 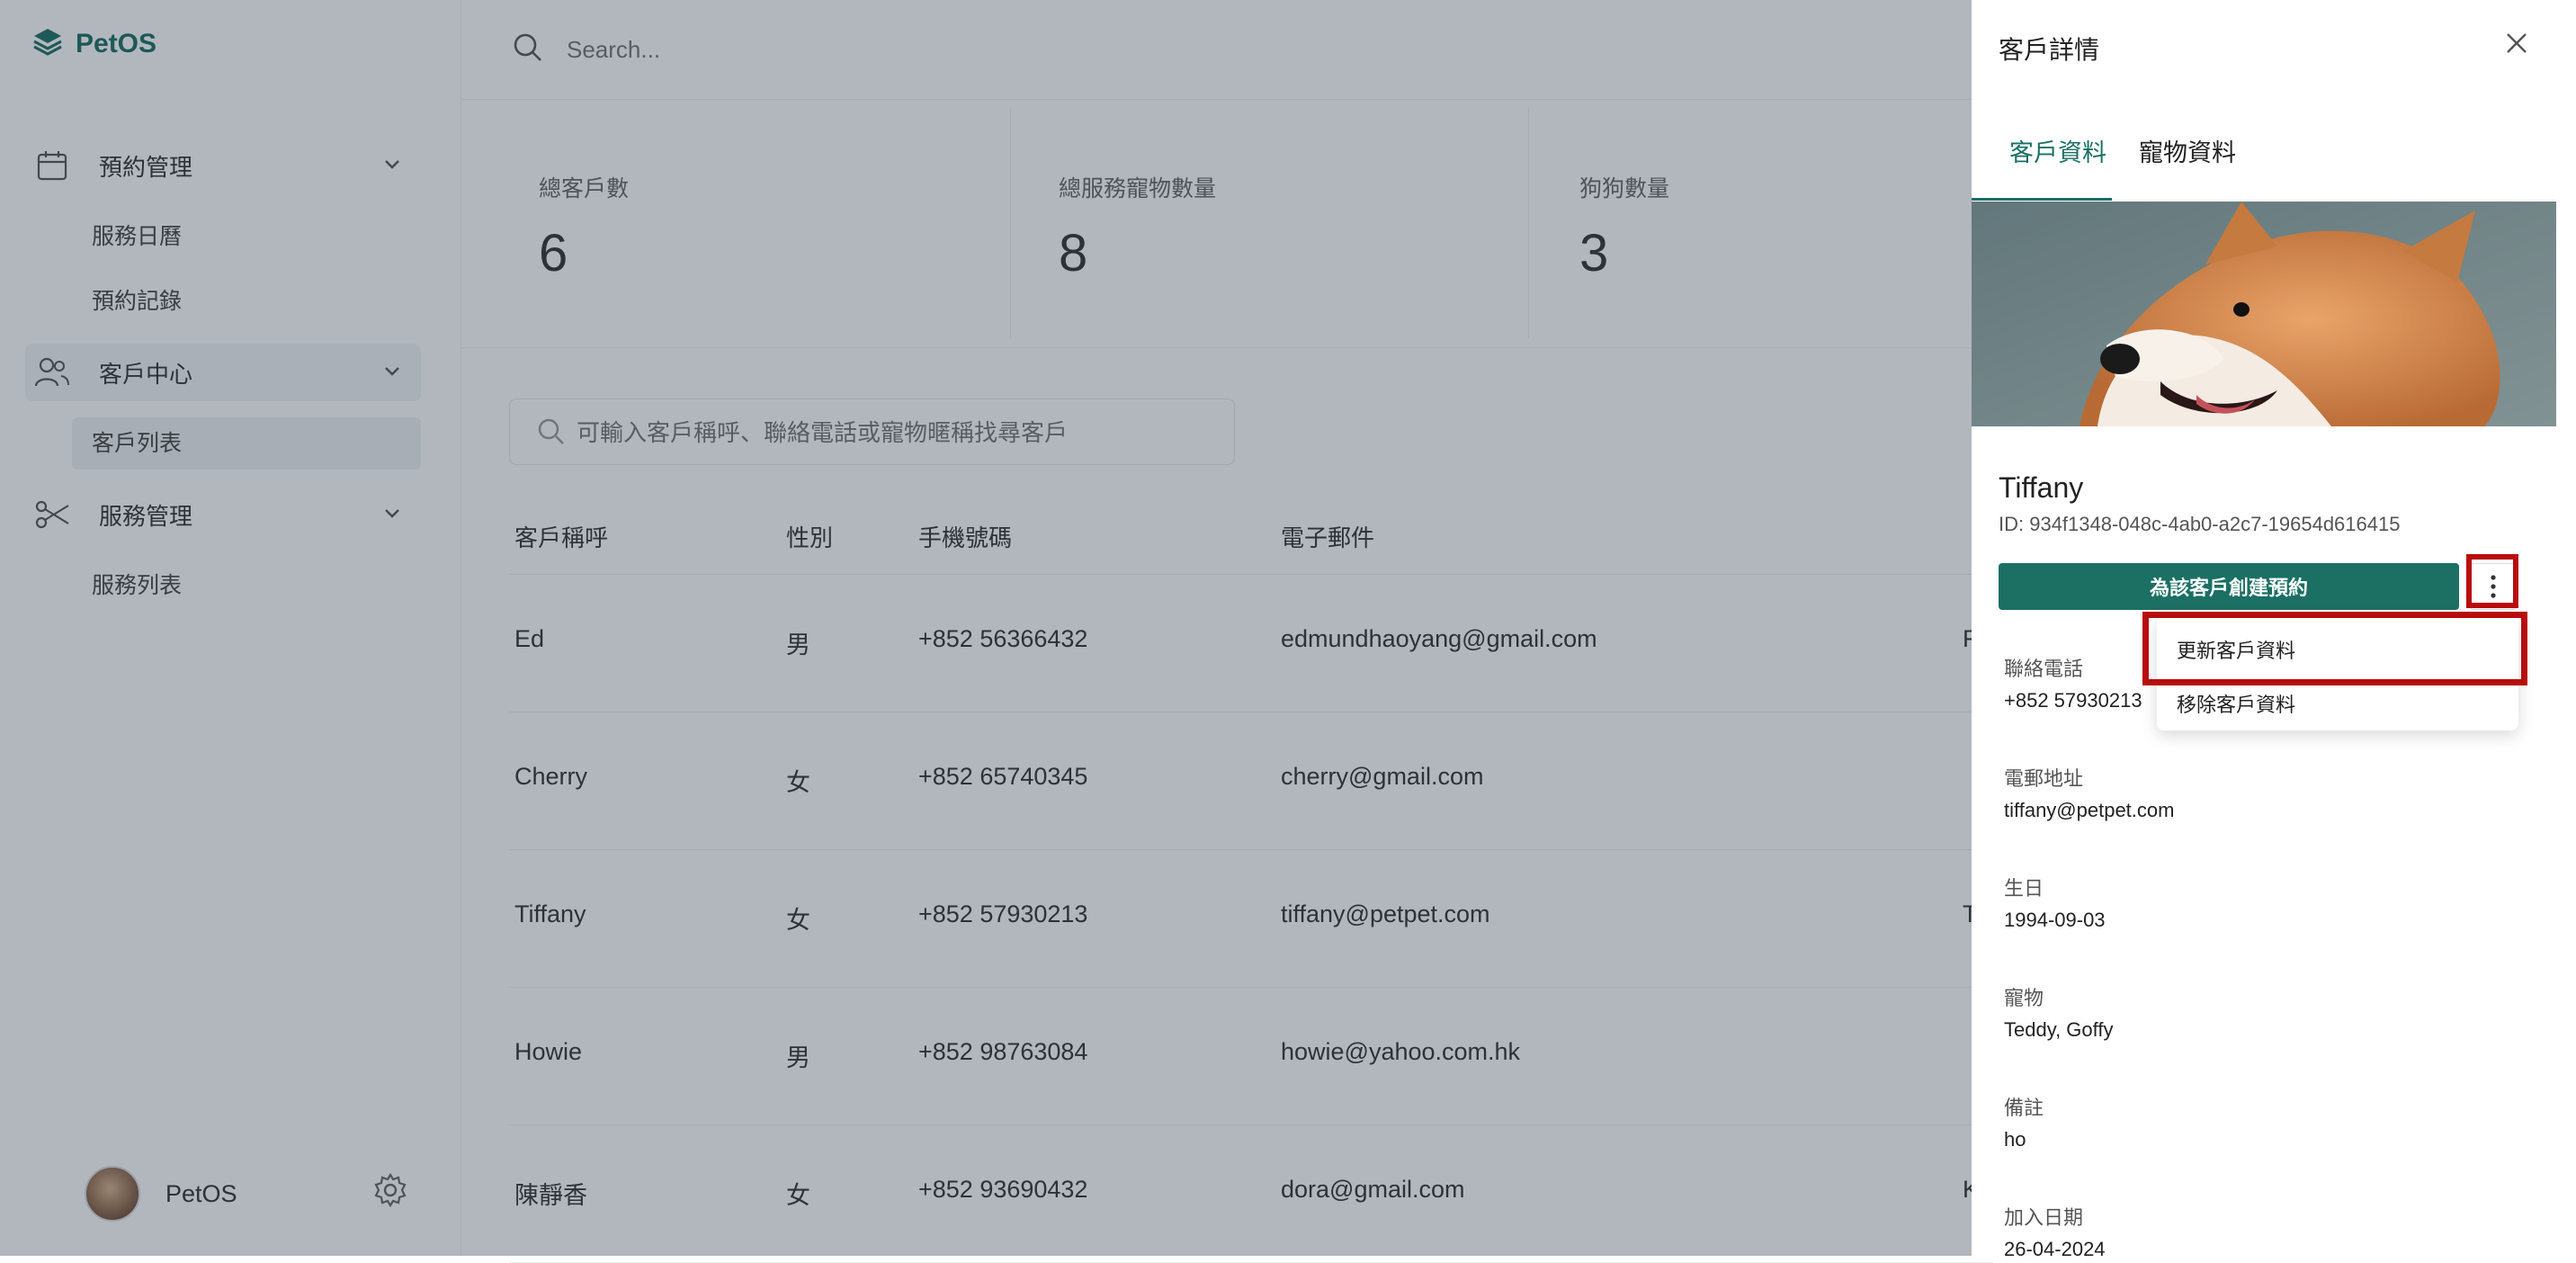 What do you see at coordinates (2073, 700) in the screenshot?
I see `field-value-phone: +852 57930213` at bounding box center [2073, 700].